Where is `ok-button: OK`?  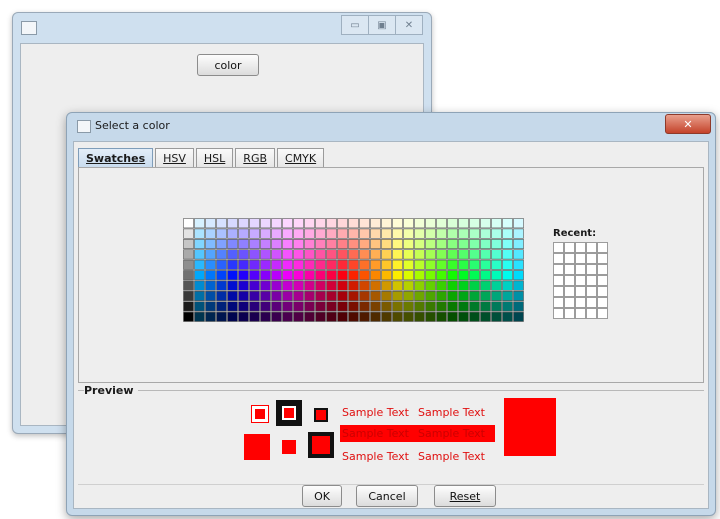 ok-button: OK is located at coordinates (322, 496).